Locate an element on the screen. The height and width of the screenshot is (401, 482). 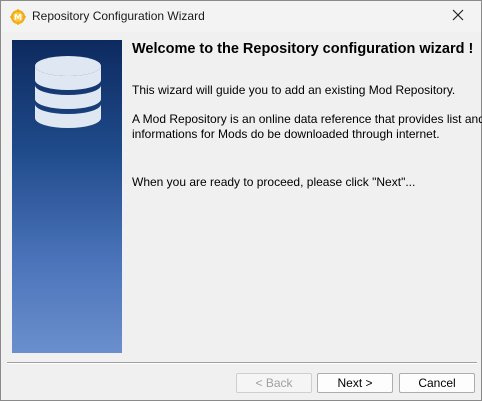
close-button is located at coordinates (458, 16).